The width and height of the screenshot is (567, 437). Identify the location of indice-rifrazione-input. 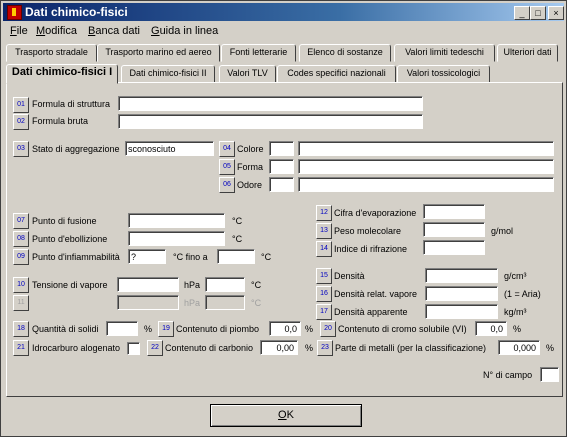
(454, 247).